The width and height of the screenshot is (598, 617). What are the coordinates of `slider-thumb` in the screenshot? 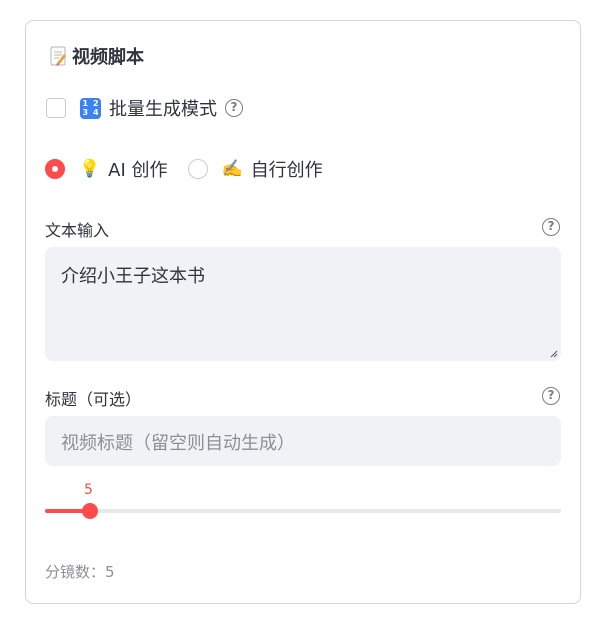 It's located at (90, 511).